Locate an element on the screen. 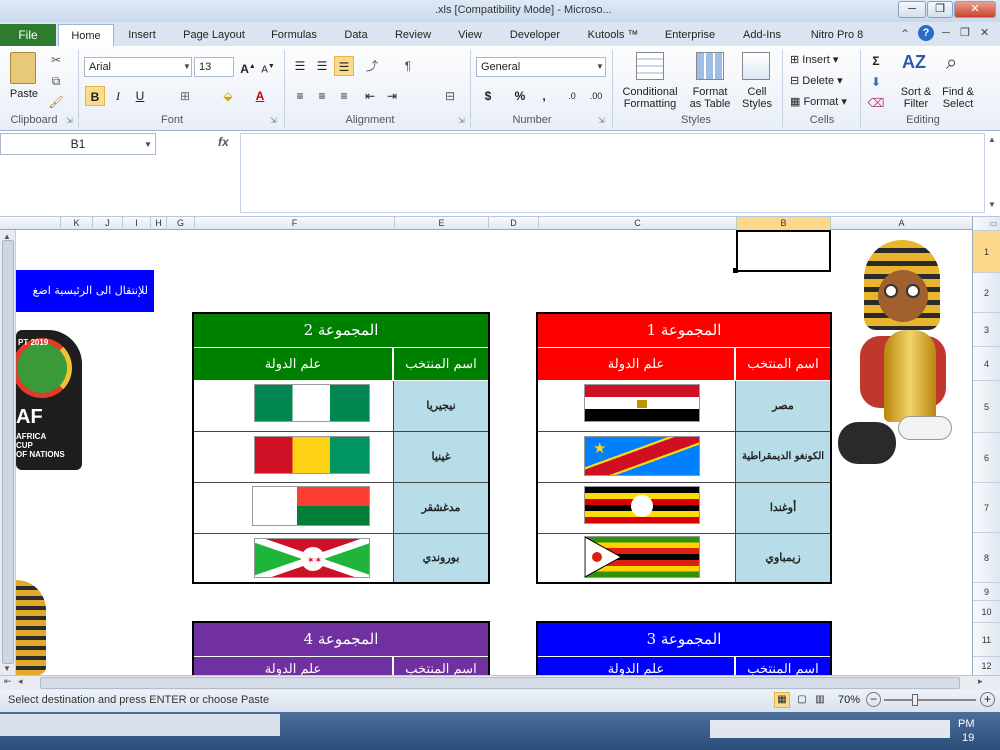  formula-scroll-down-icon: ▼ is located at coordinates (992, 204).